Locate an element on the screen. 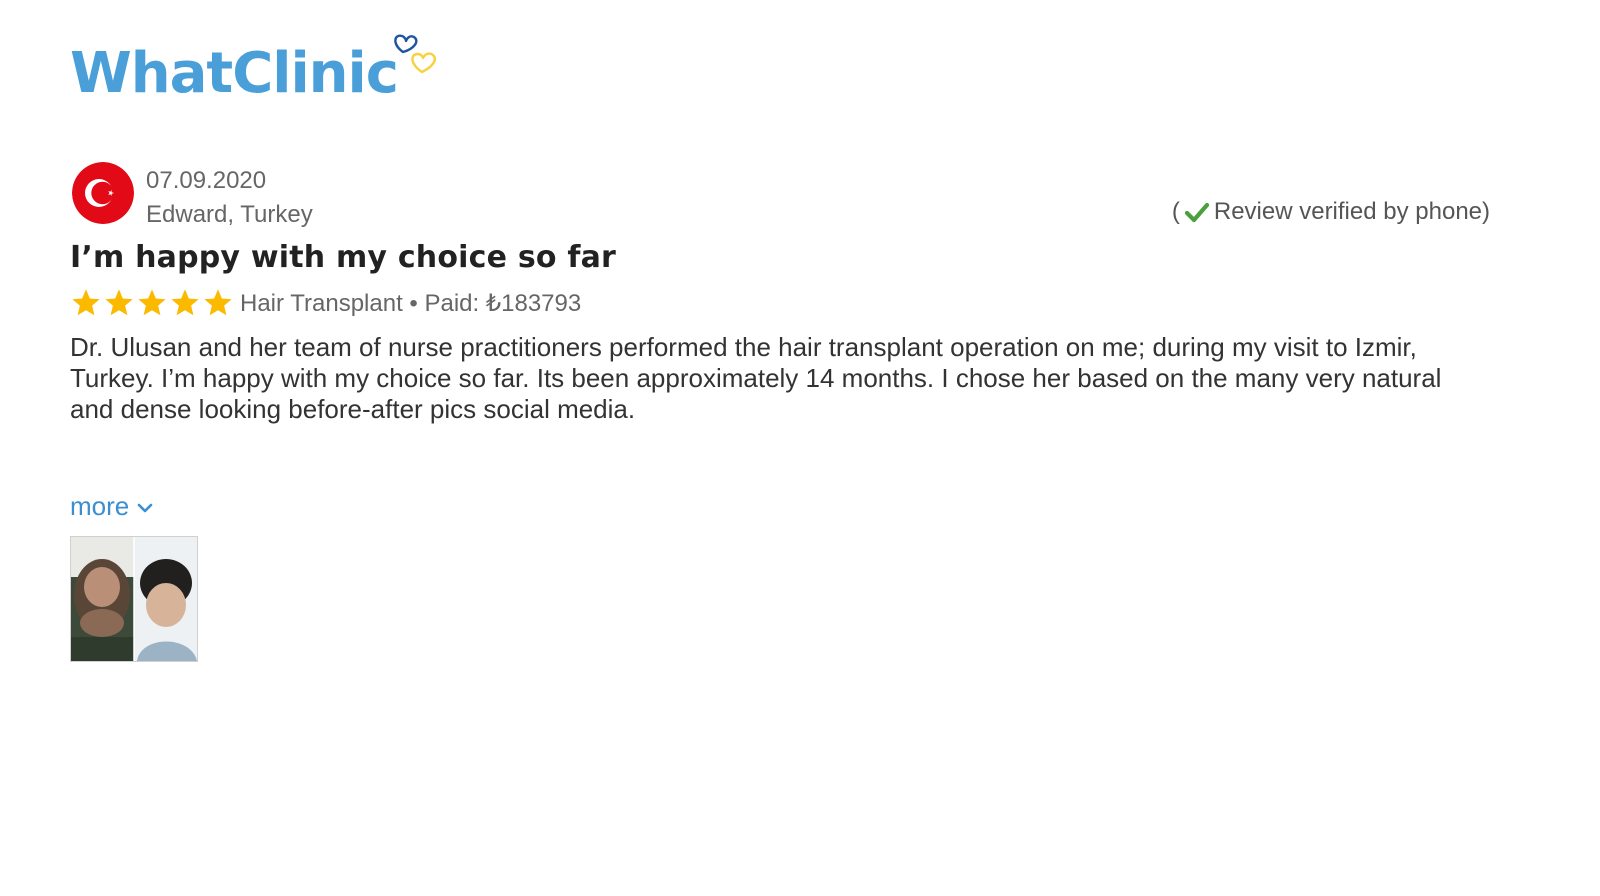  verified-open-paren: ( is located at coordinates (1175, 211).